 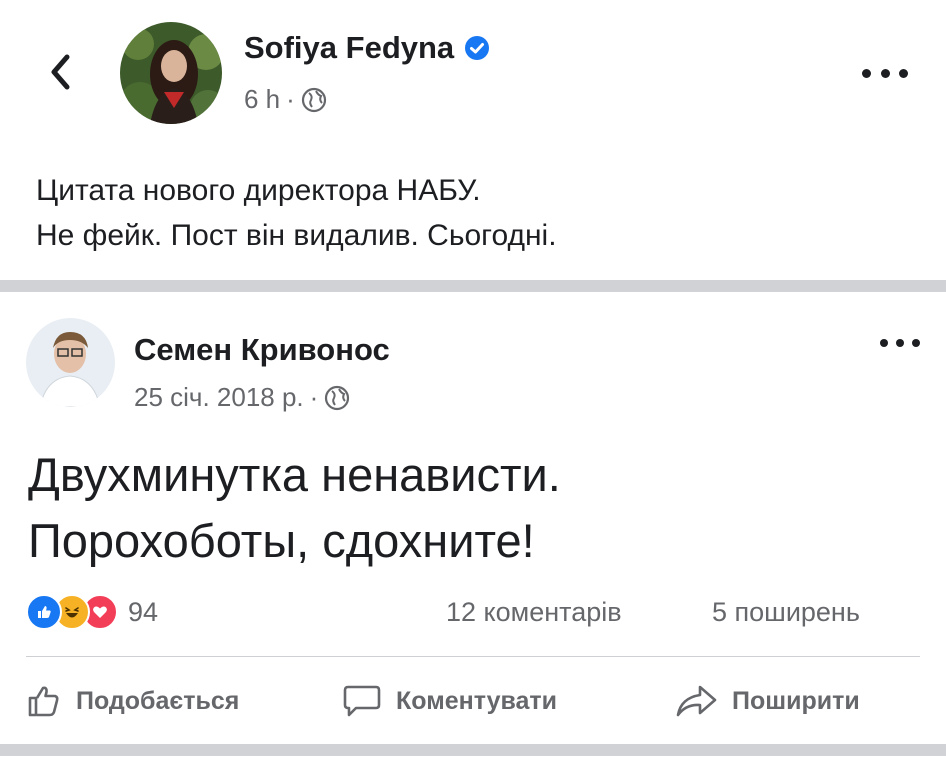 What do you see at coordinates (281, 540) in the screenshot?
I see `shared-post-text-line: Порохоботы, сдохните!` at bounding box center [281, 540].